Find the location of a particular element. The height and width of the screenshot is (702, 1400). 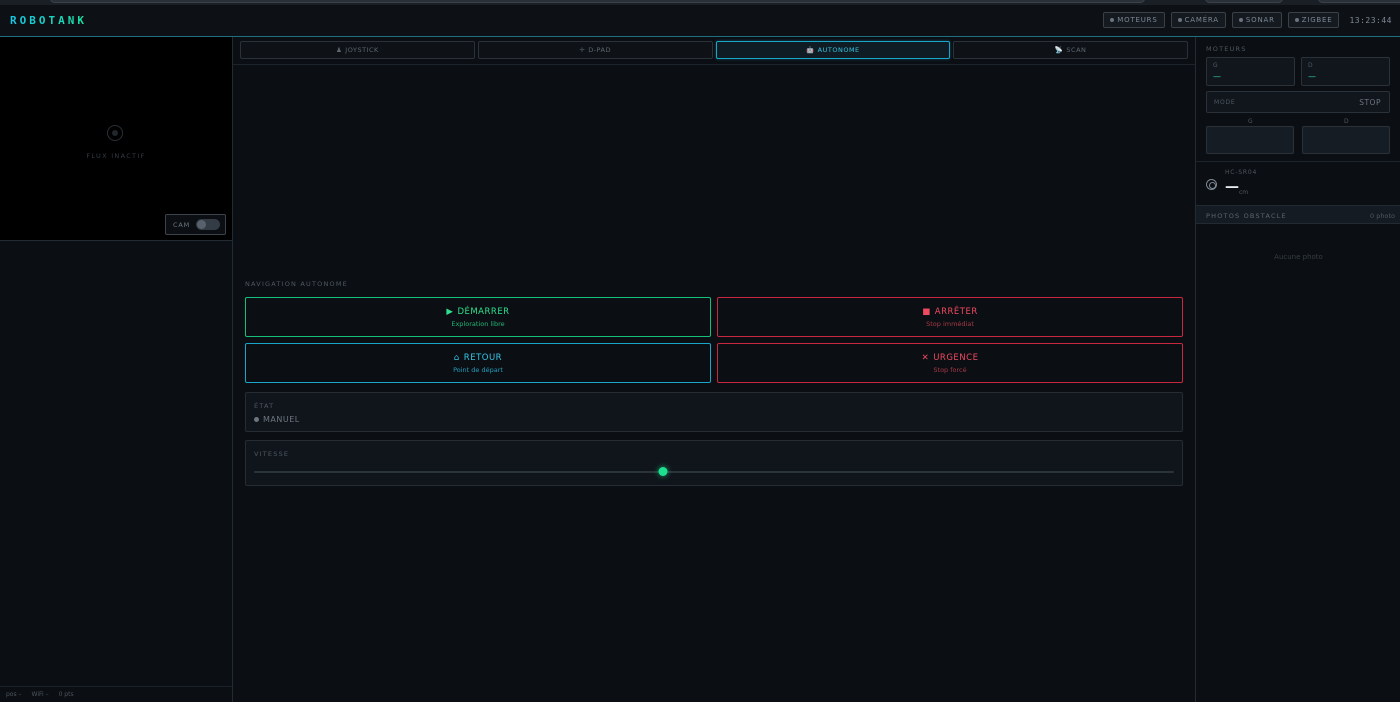

stop-button: ■ ARRÊTER Stop immédiat is located at coordinates (950, 317).